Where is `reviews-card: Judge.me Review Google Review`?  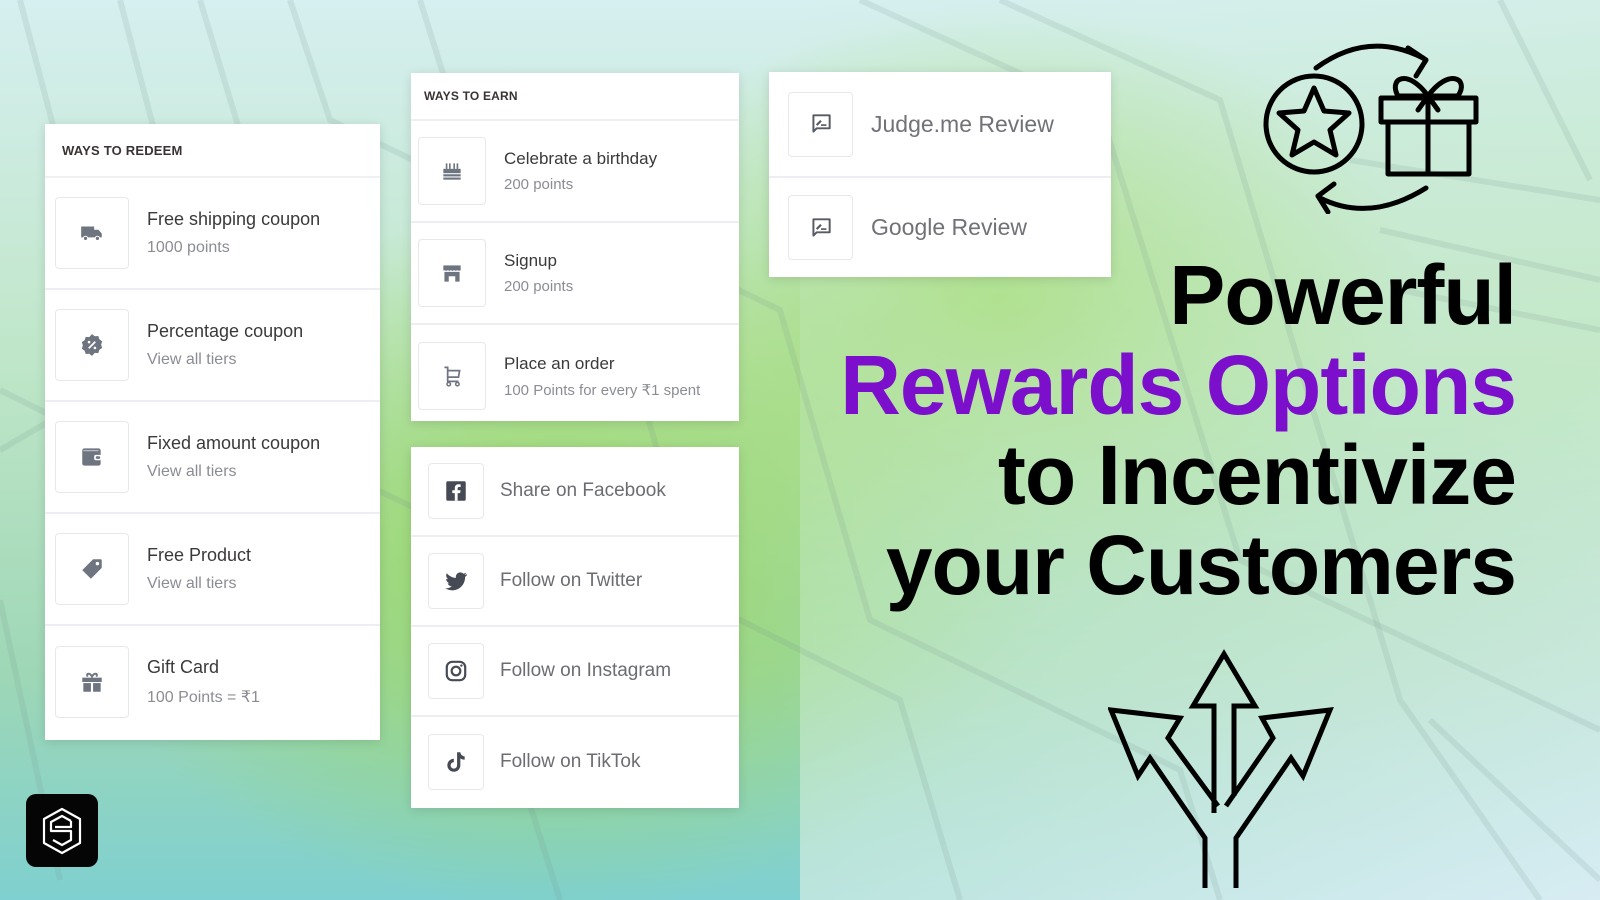 reviews-card: Judge.me Review Google Review is located at coordinates (940, 174).